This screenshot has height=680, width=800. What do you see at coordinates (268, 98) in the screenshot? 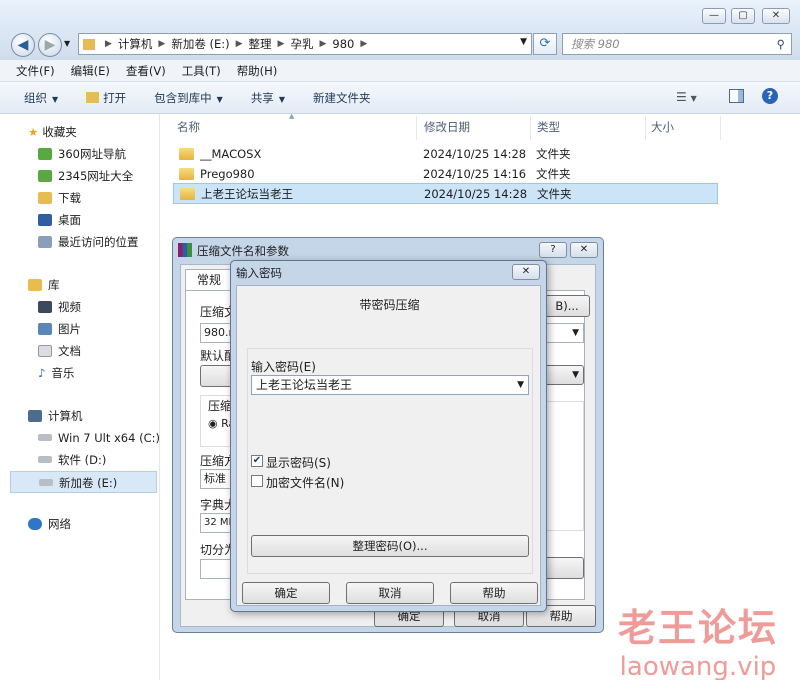
I see `share-button: 共享 ▼` at bounding box center [268, 98].